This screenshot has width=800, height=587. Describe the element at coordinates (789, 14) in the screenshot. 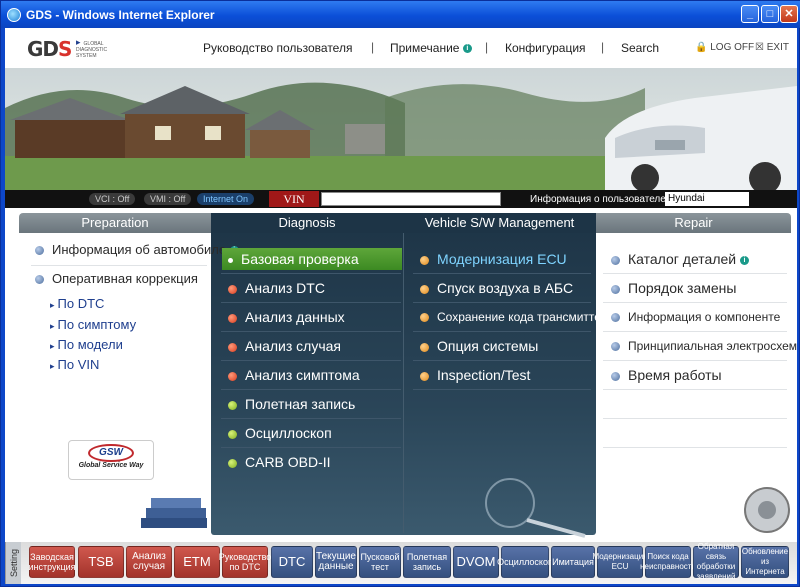

I see `close-button: ✕` at that location.